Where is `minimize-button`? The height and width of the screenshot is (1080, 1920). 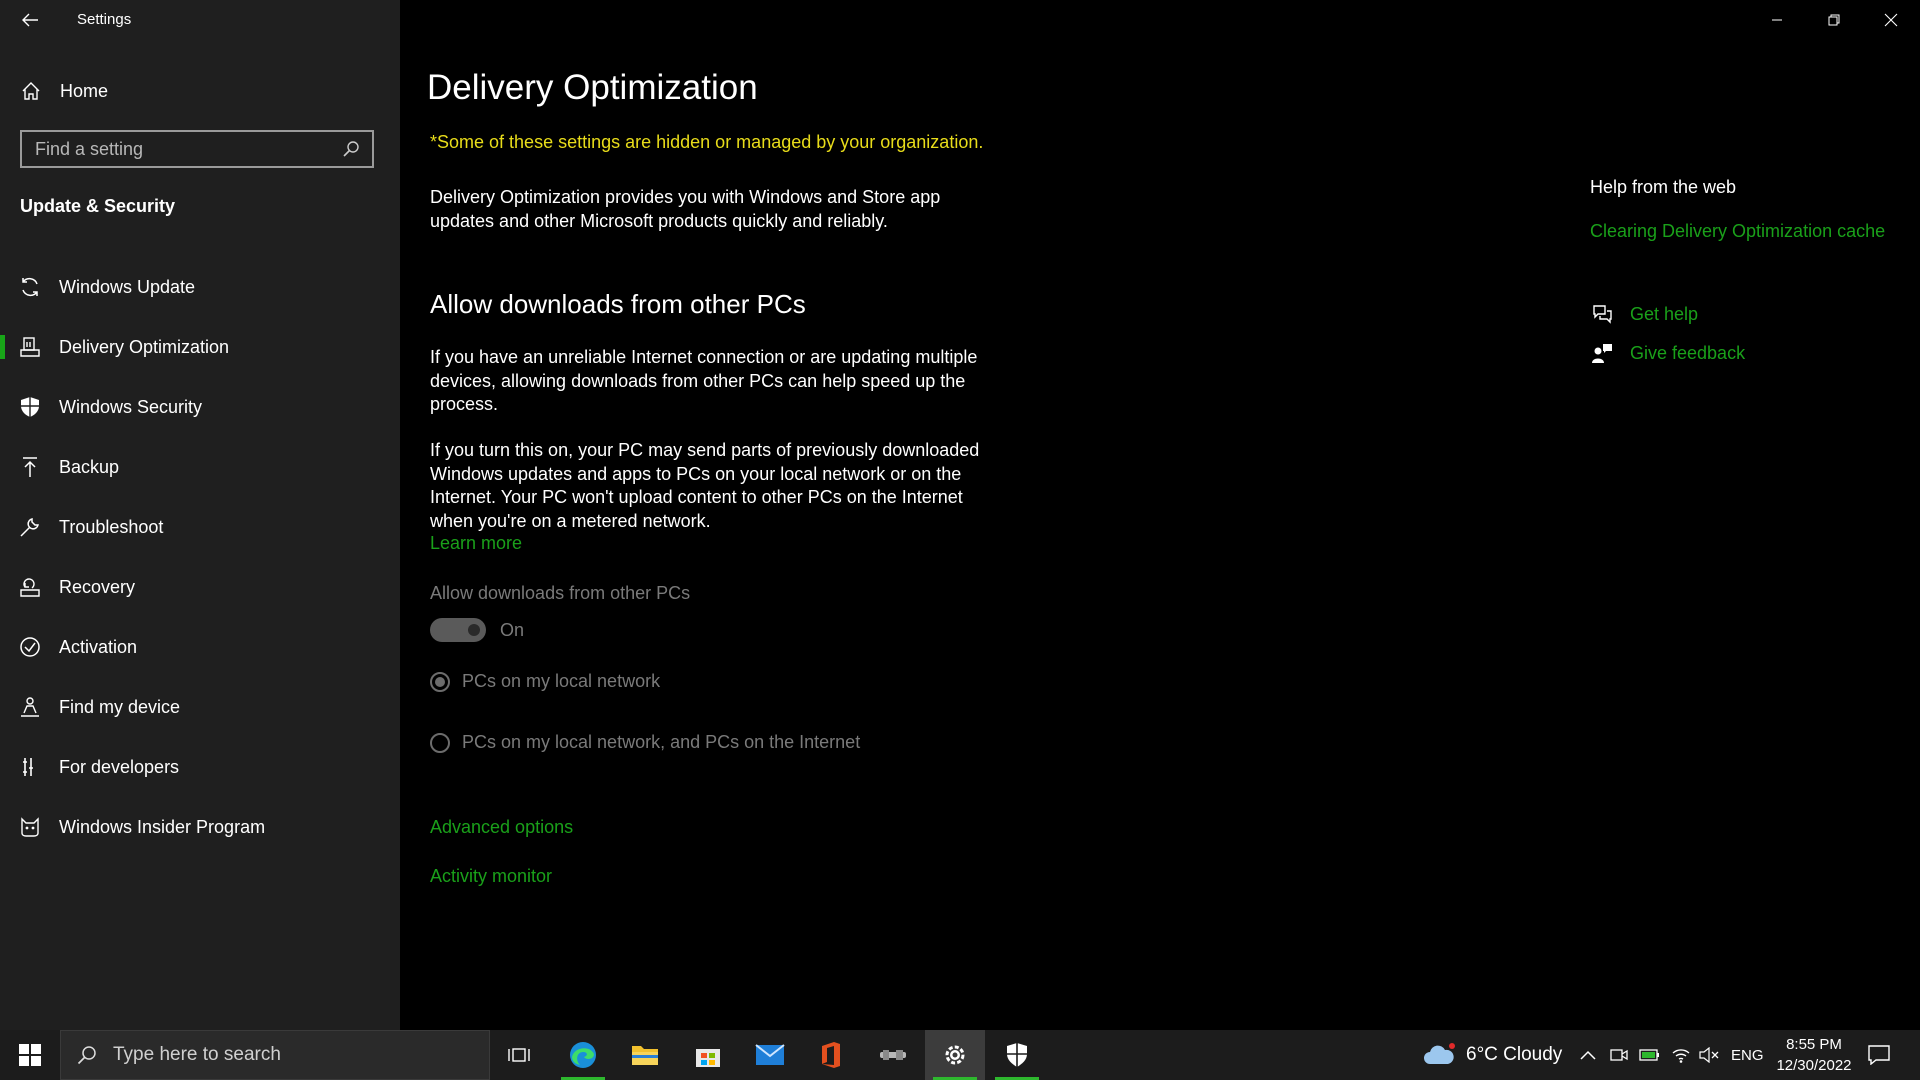
minimize-button is located at coordinates (1777, 20).